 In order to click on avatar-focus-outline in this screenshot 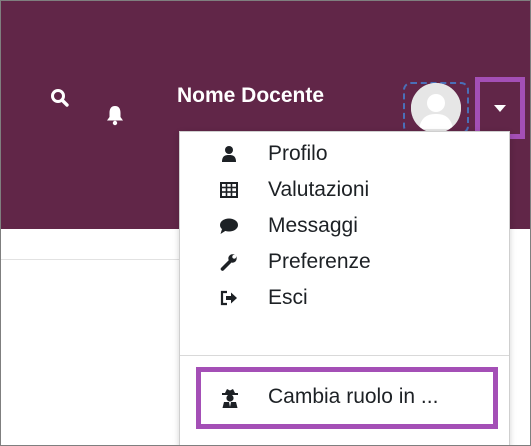, I will do `click(436, 108)`.